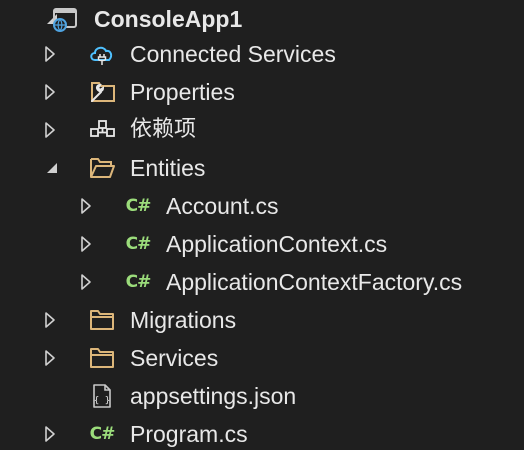  I want to click on tree-item-dependencies: 依赖项, so click(262, 130).